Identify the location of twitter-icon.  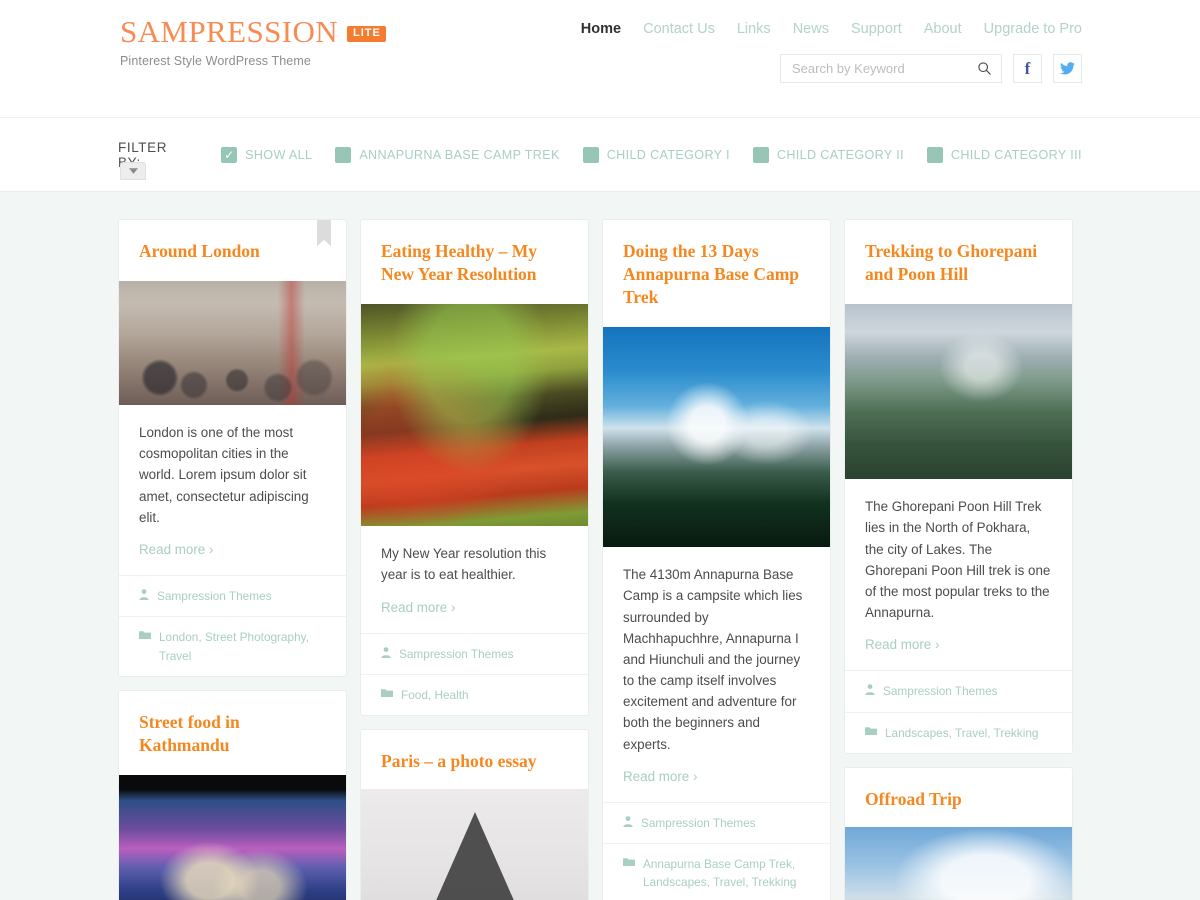
(1067, 68).